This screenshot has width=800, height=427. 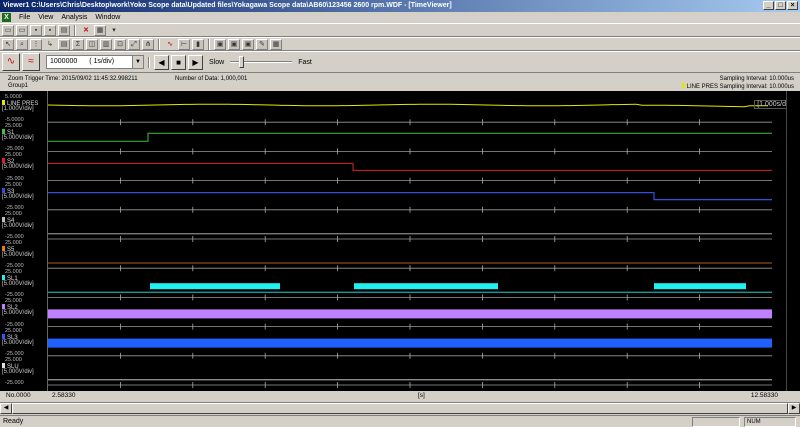 What do you see at coordinates (408, 105) in the screenshot?
I see `line-pres-trace` at bounding box center [408, 105].